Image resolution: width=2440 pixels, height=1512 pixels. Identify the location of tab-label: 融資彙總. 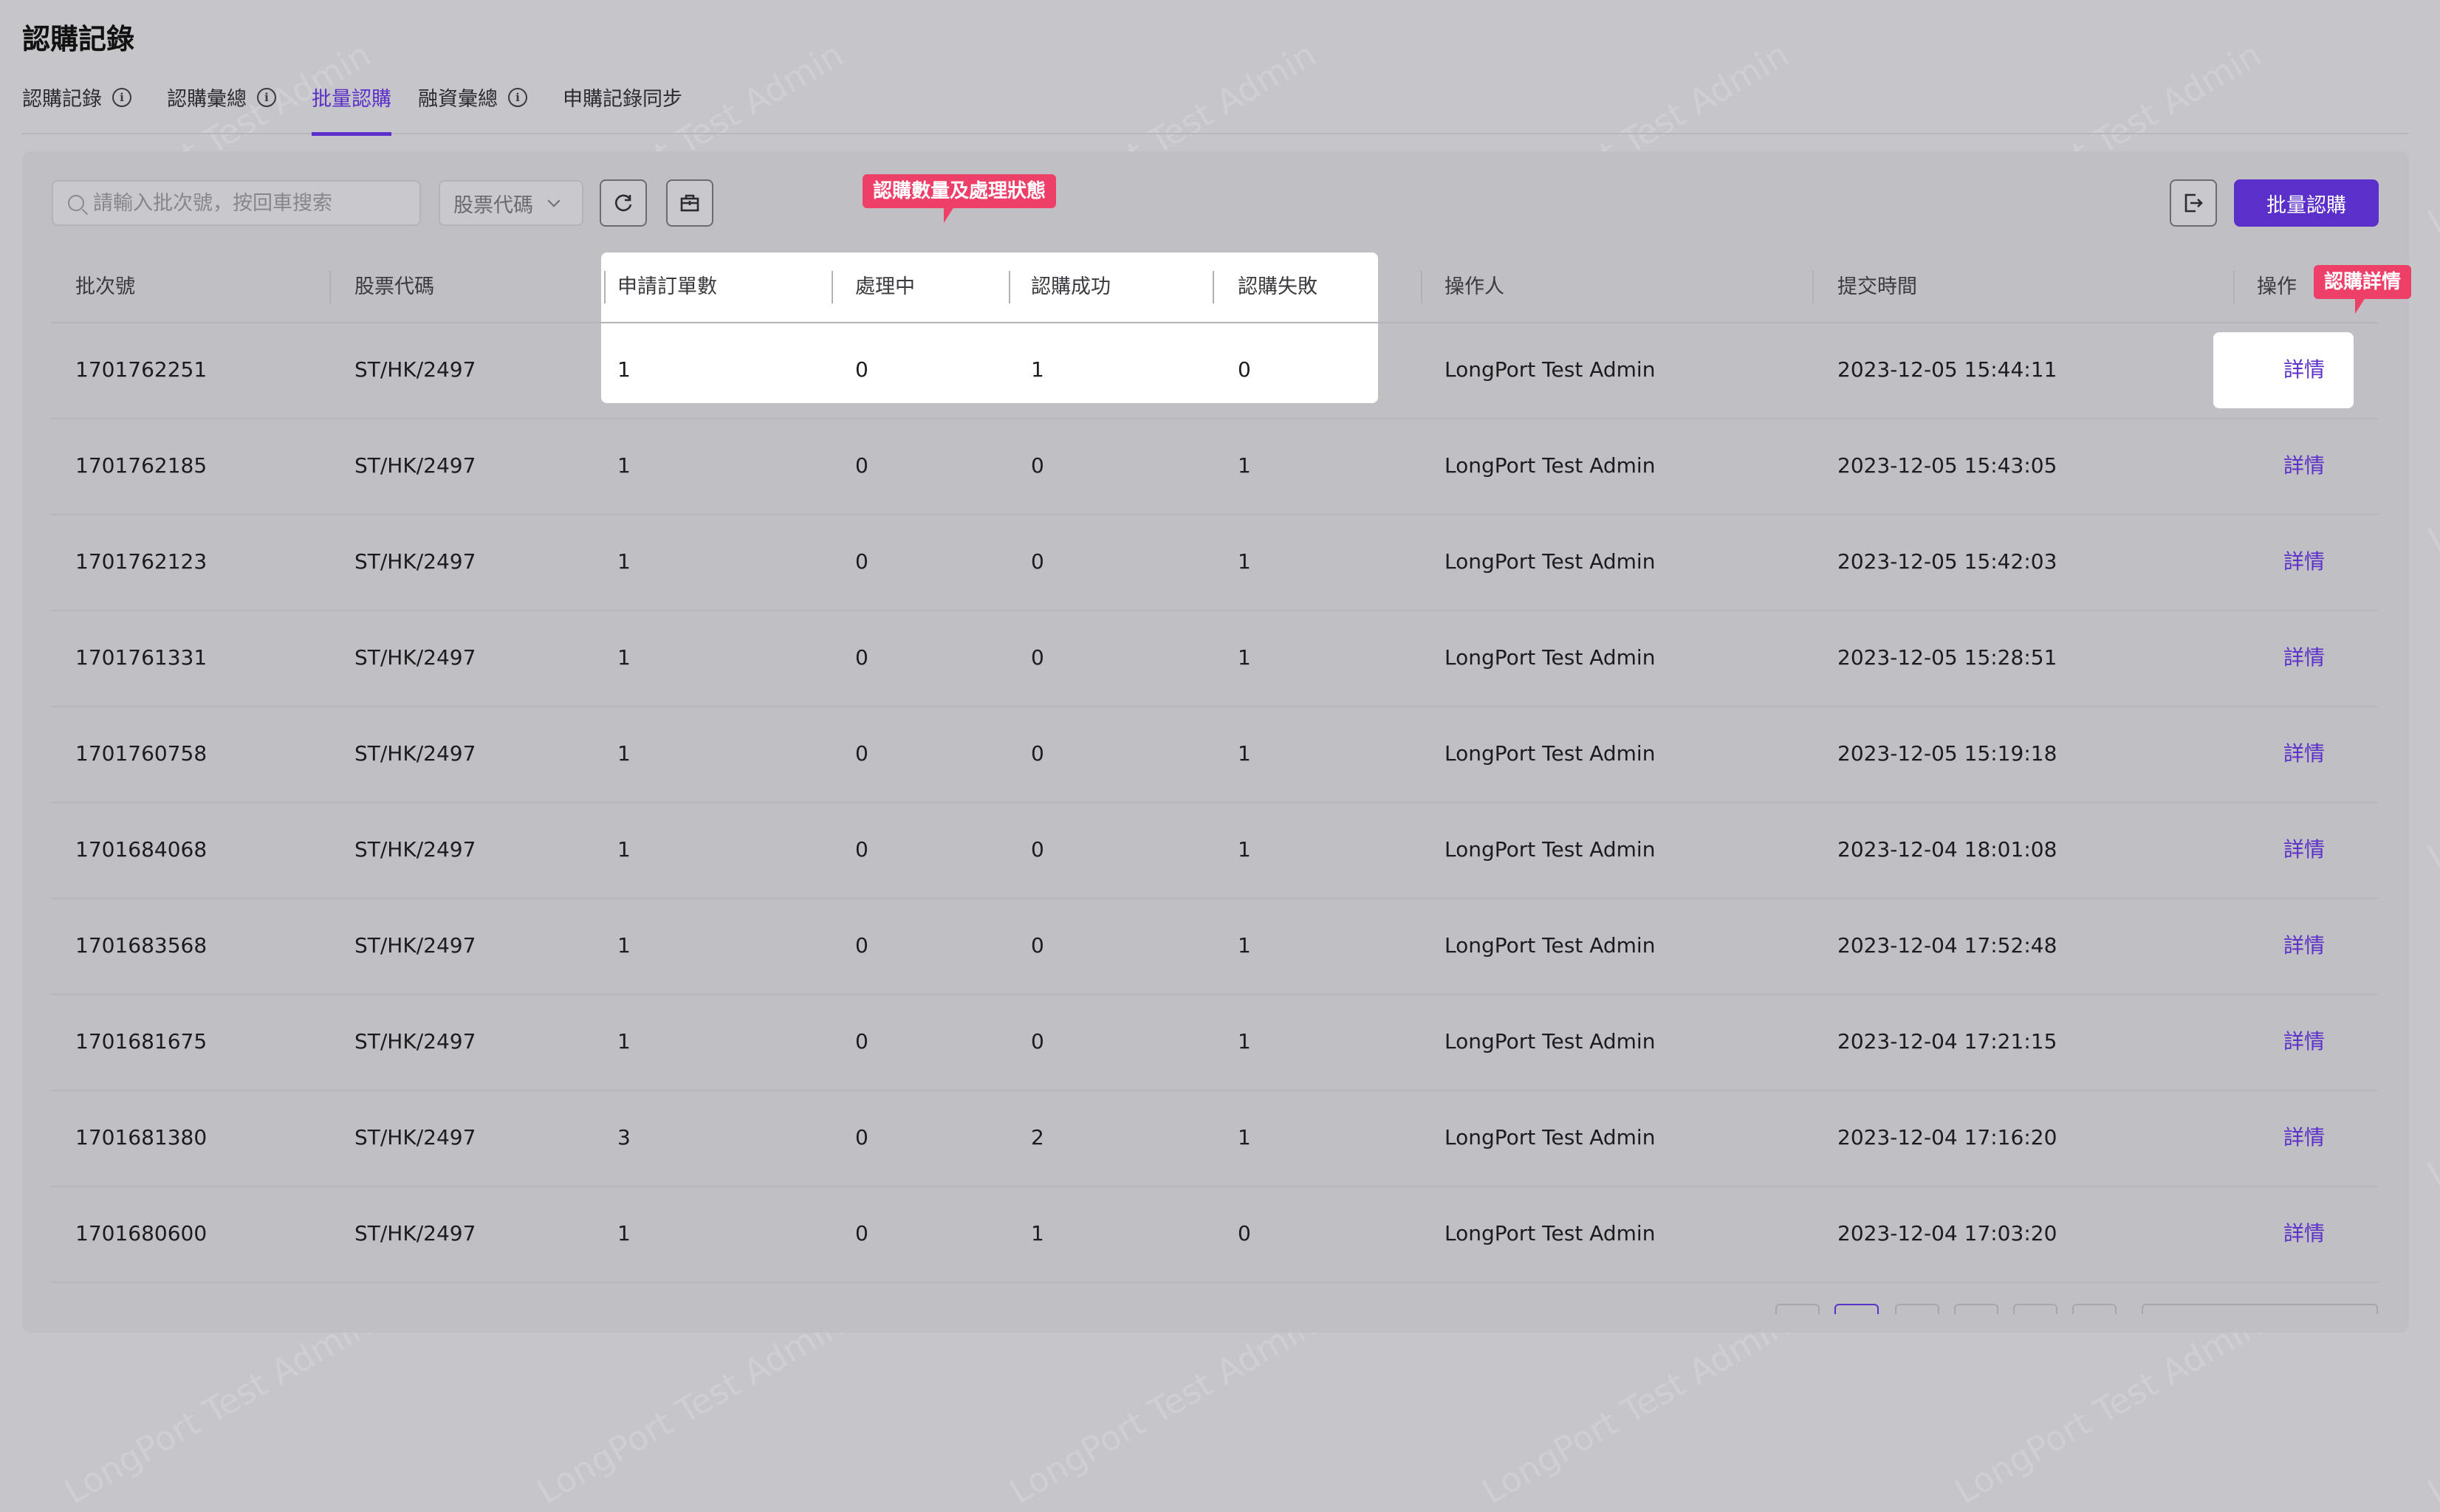
(458, 99).